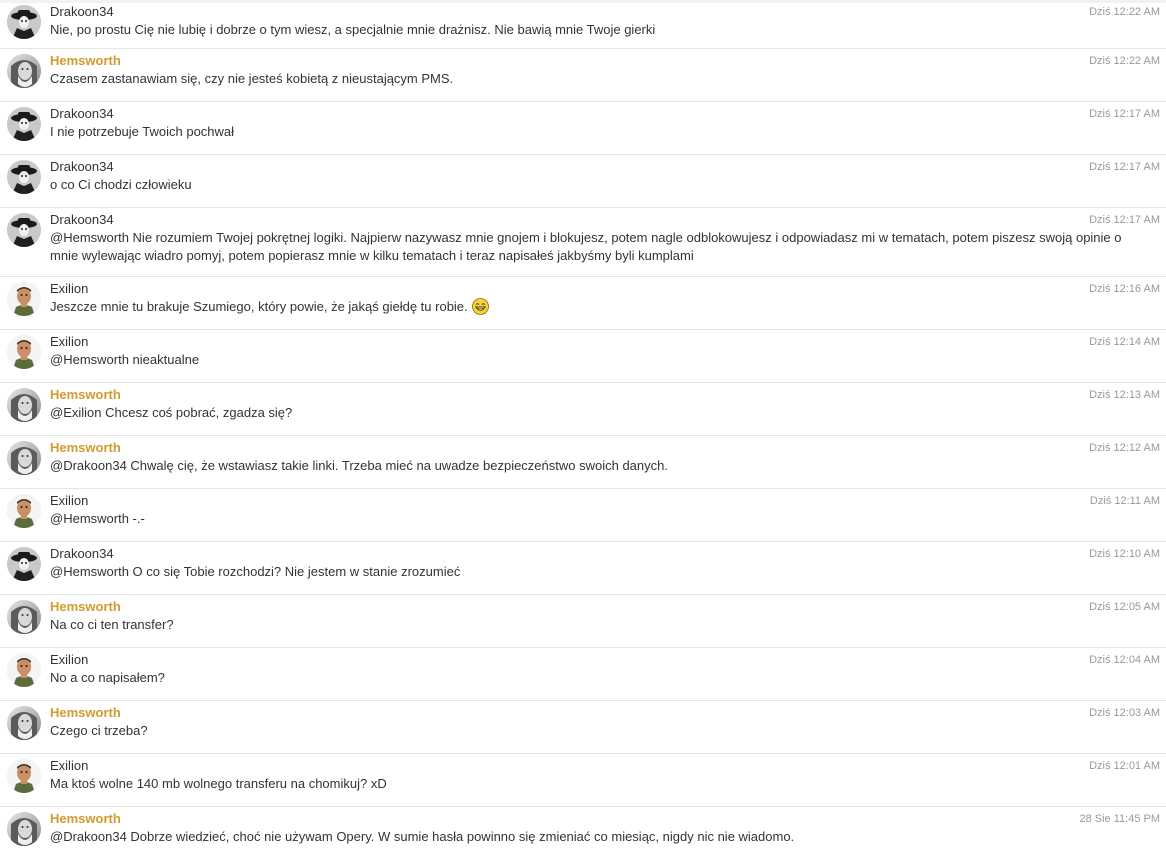 The image size is (1166, 861). What do you see at coordinates (1124, 395) in the screenshot?
I see `message-timestamp: Dziś 12:13 AM` at bounding box center [1124, 395].